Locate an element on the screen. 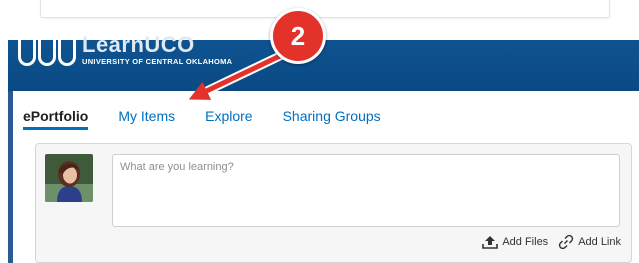  add-files-button: Add Files is located at coordinates (515, 242).